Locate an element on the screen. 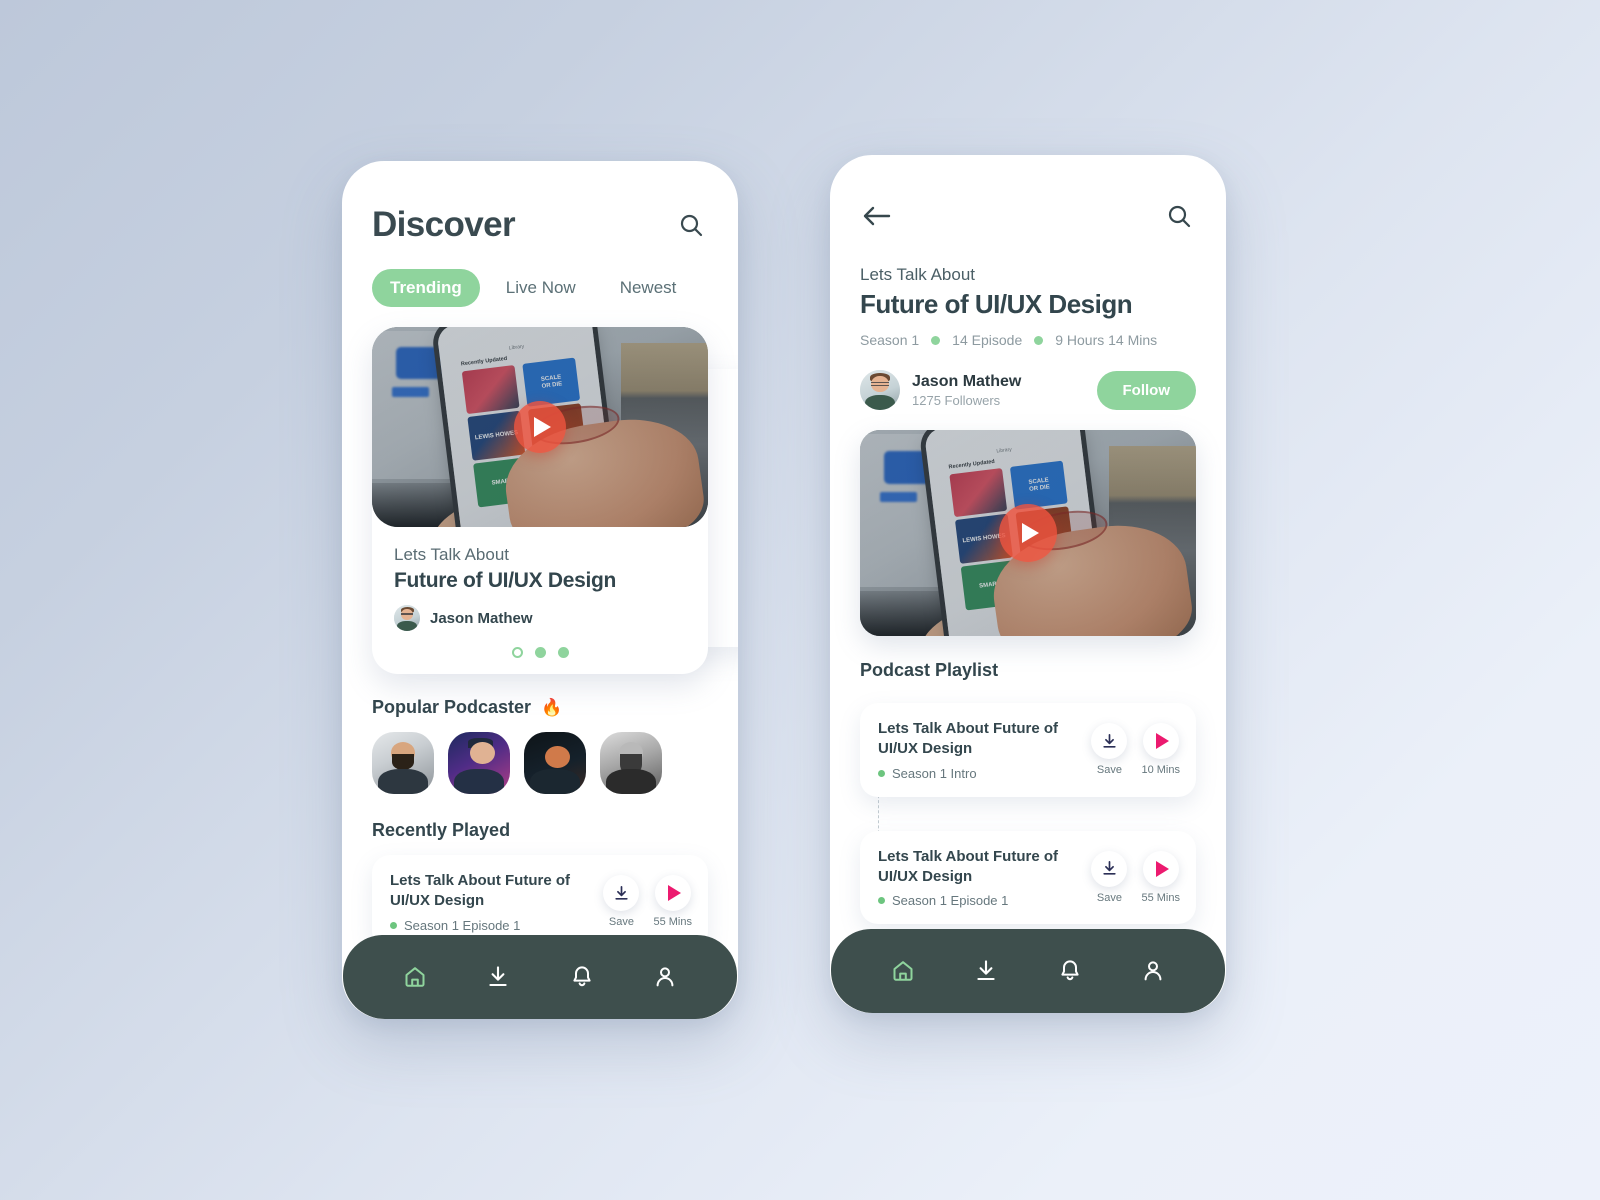 Image resolution: width=1600 pixels, height=1200 pixels. hero-title: Future of UI/UX Design is located at coordinates (505, 580).